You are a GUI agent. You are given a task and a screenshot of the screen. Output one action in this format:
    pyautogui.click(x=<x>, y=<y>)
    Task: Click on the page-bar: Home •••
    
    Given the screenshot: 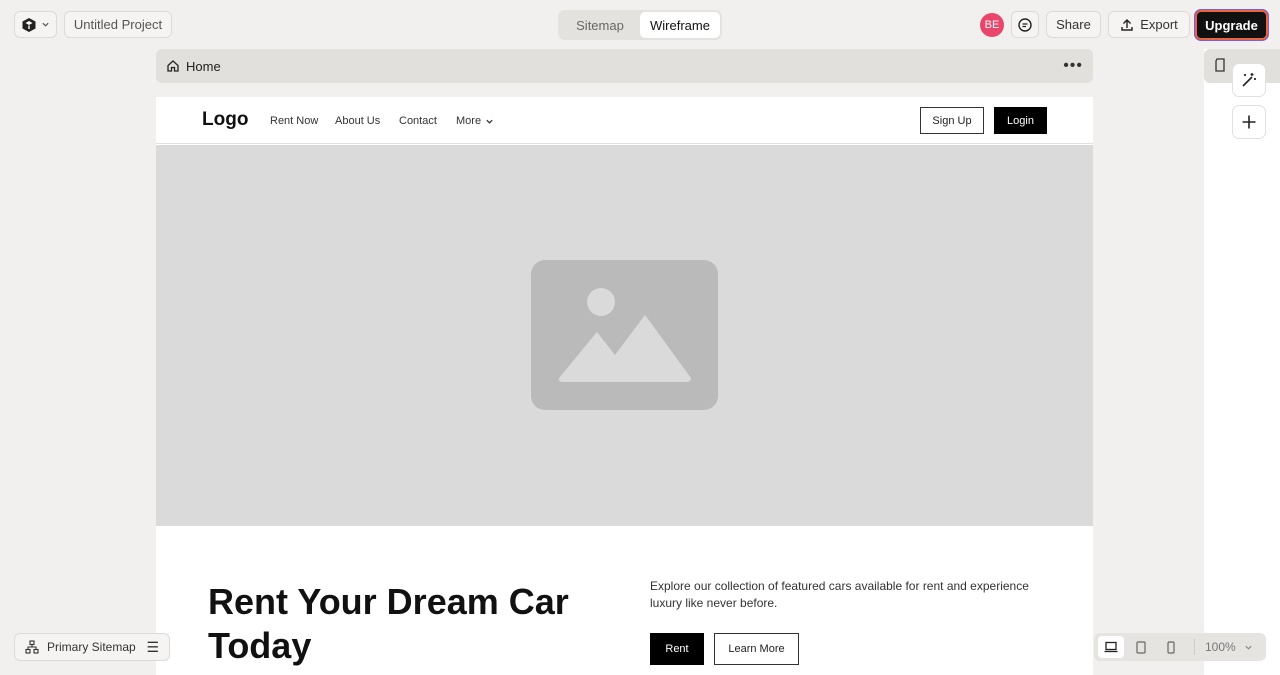 What is the action you would take?
    pyautogui.click(x=624, y=66)
    